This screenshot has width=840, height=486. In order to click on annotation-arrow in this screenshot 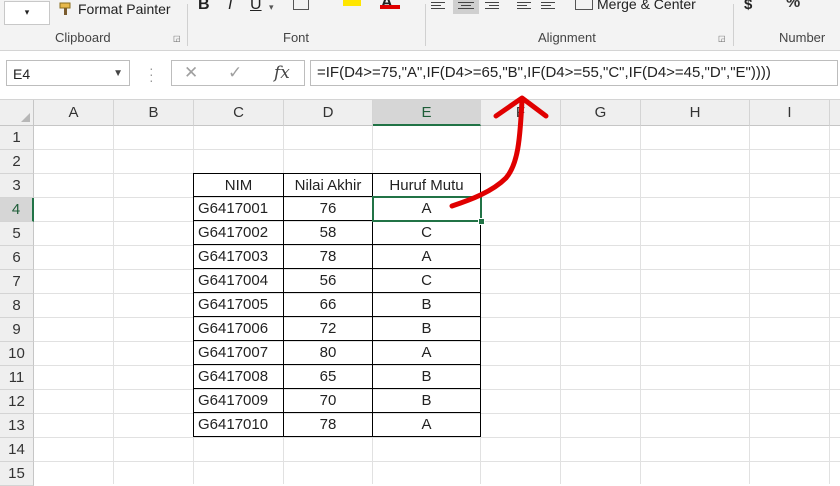, I will do `click(499, 152)`.